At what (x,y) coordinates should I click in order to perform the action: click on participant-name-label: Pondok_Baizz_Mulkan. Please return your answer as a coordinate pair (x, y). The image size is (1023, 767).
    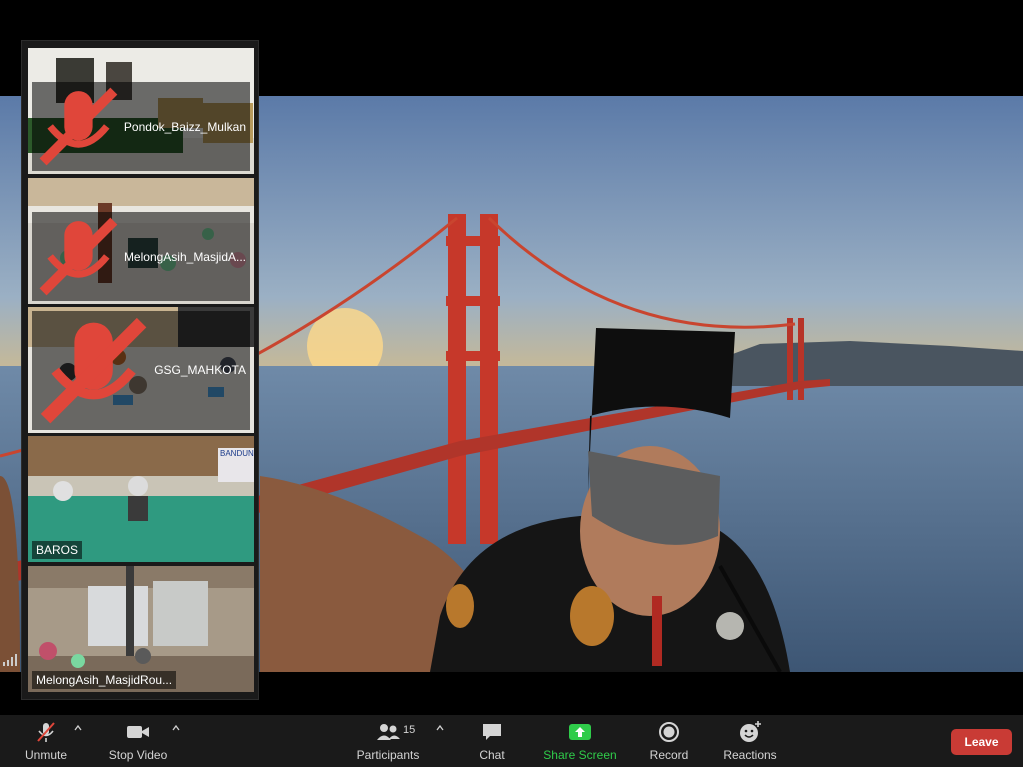
    Looking at the image, I should click on (141, 126).